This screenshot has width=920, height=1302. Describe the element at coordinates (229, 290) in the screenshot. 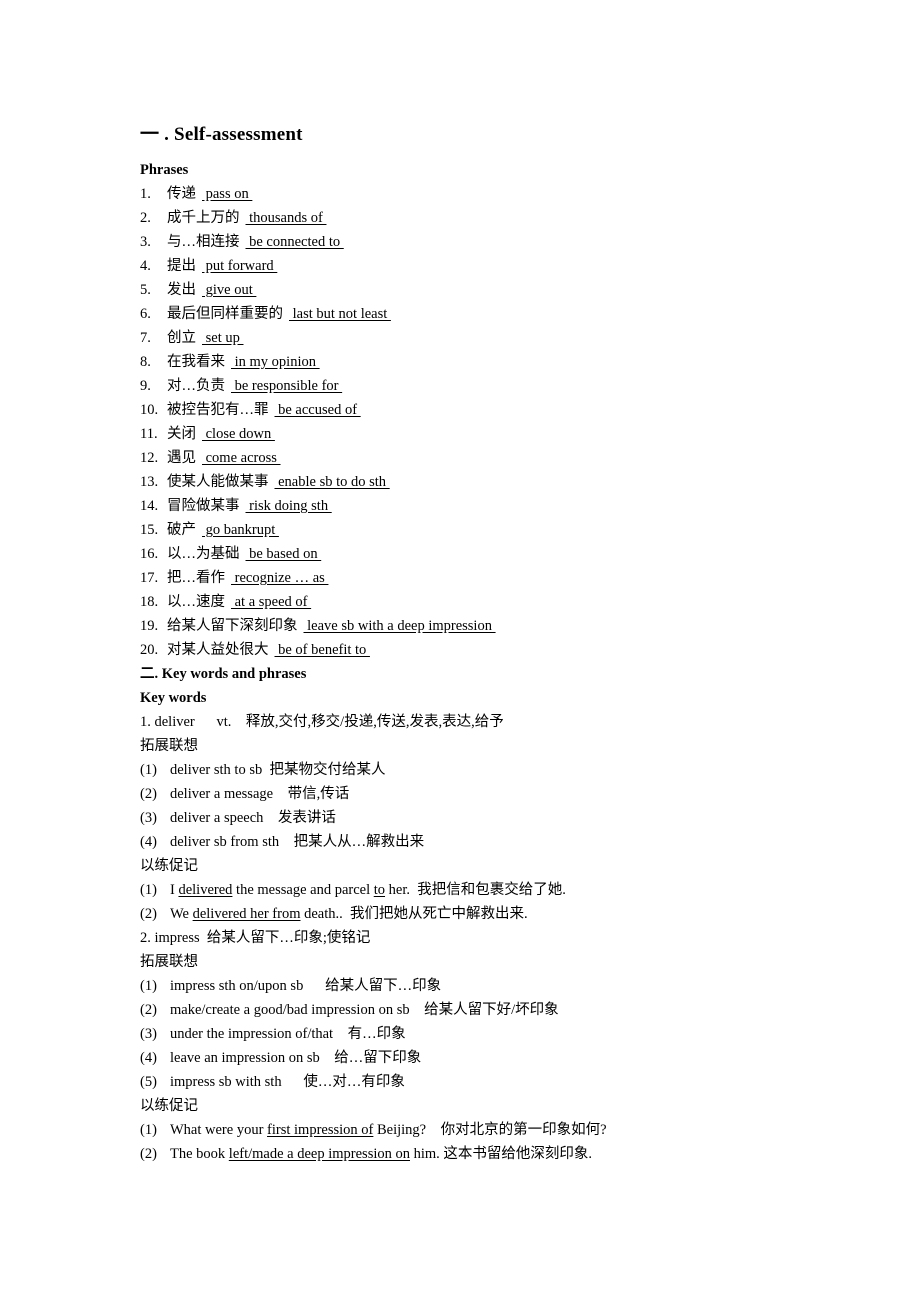

I see `phrase-english: give out` at that location.